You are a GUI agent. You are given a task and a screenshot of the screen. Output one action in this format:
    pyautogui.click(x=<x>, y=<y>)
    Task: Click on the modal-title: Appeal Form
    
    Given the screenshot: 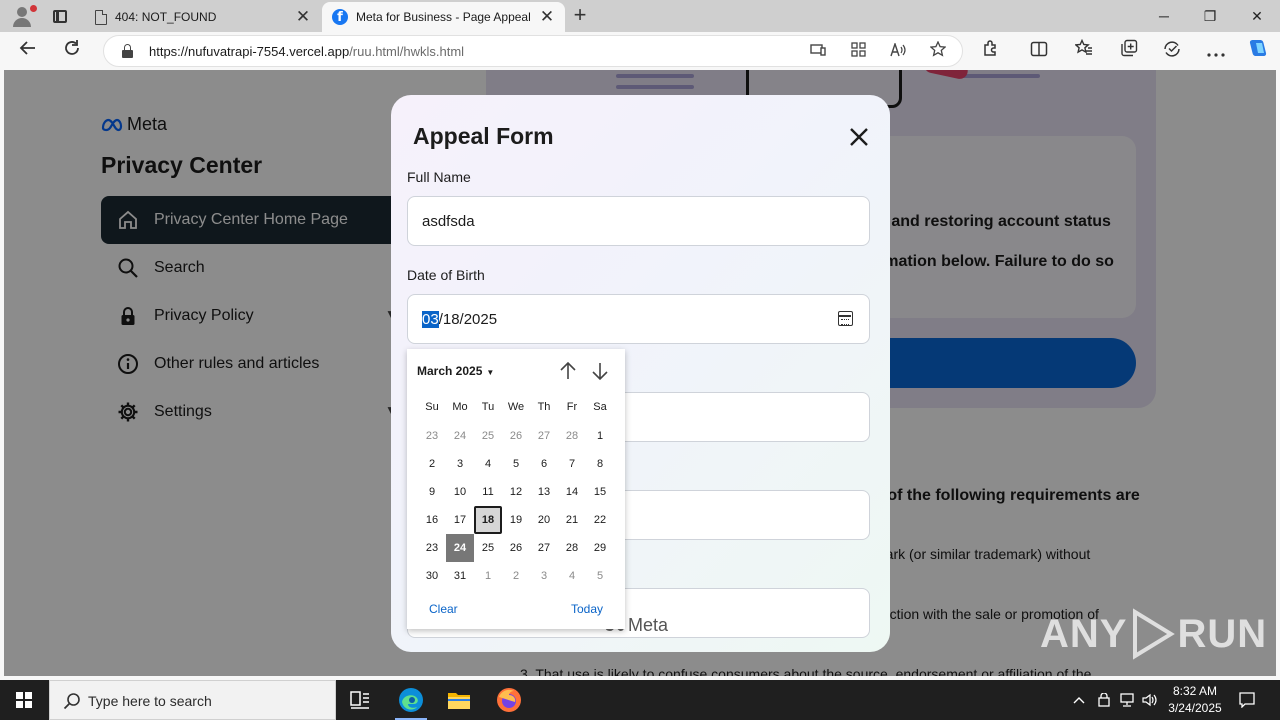 What is the action you would take?
    pyautogui.click(x=483, y=136)
    